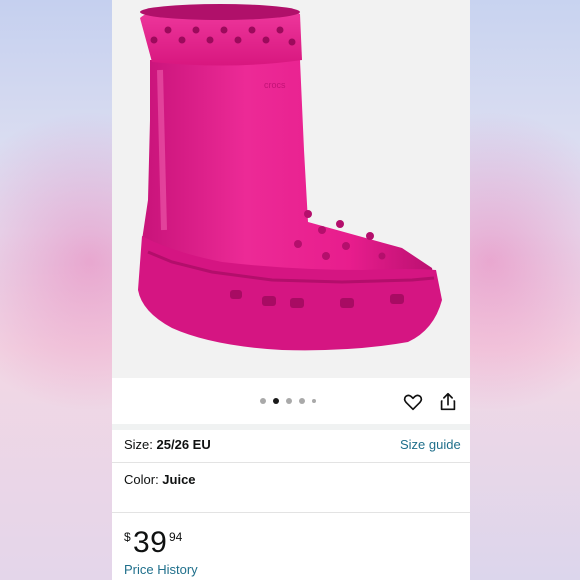 Image resolution: width=580 pixels, height=580 pixels. Describe the element at coordinates (143, 479) in the screenshot. I see `color-label: Color:` at that location.